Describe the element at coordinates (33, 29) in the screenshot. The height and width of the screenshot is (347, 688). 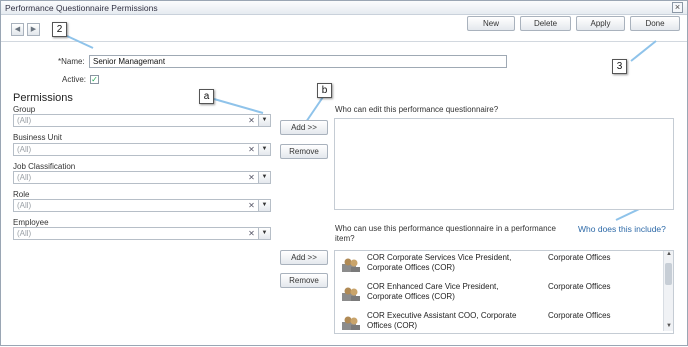
I see `forward-button: ▶` at that location.